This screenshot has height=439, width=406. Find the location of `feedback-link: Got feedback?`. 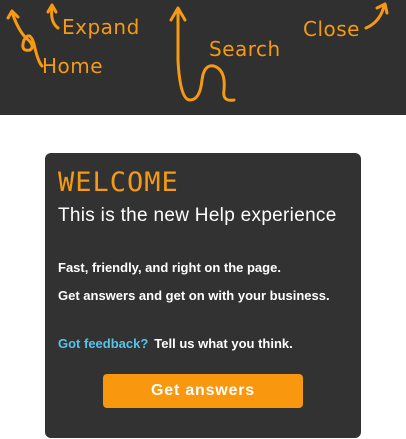

feedback-link: Got feedback? is located at coordinates (103, 343).